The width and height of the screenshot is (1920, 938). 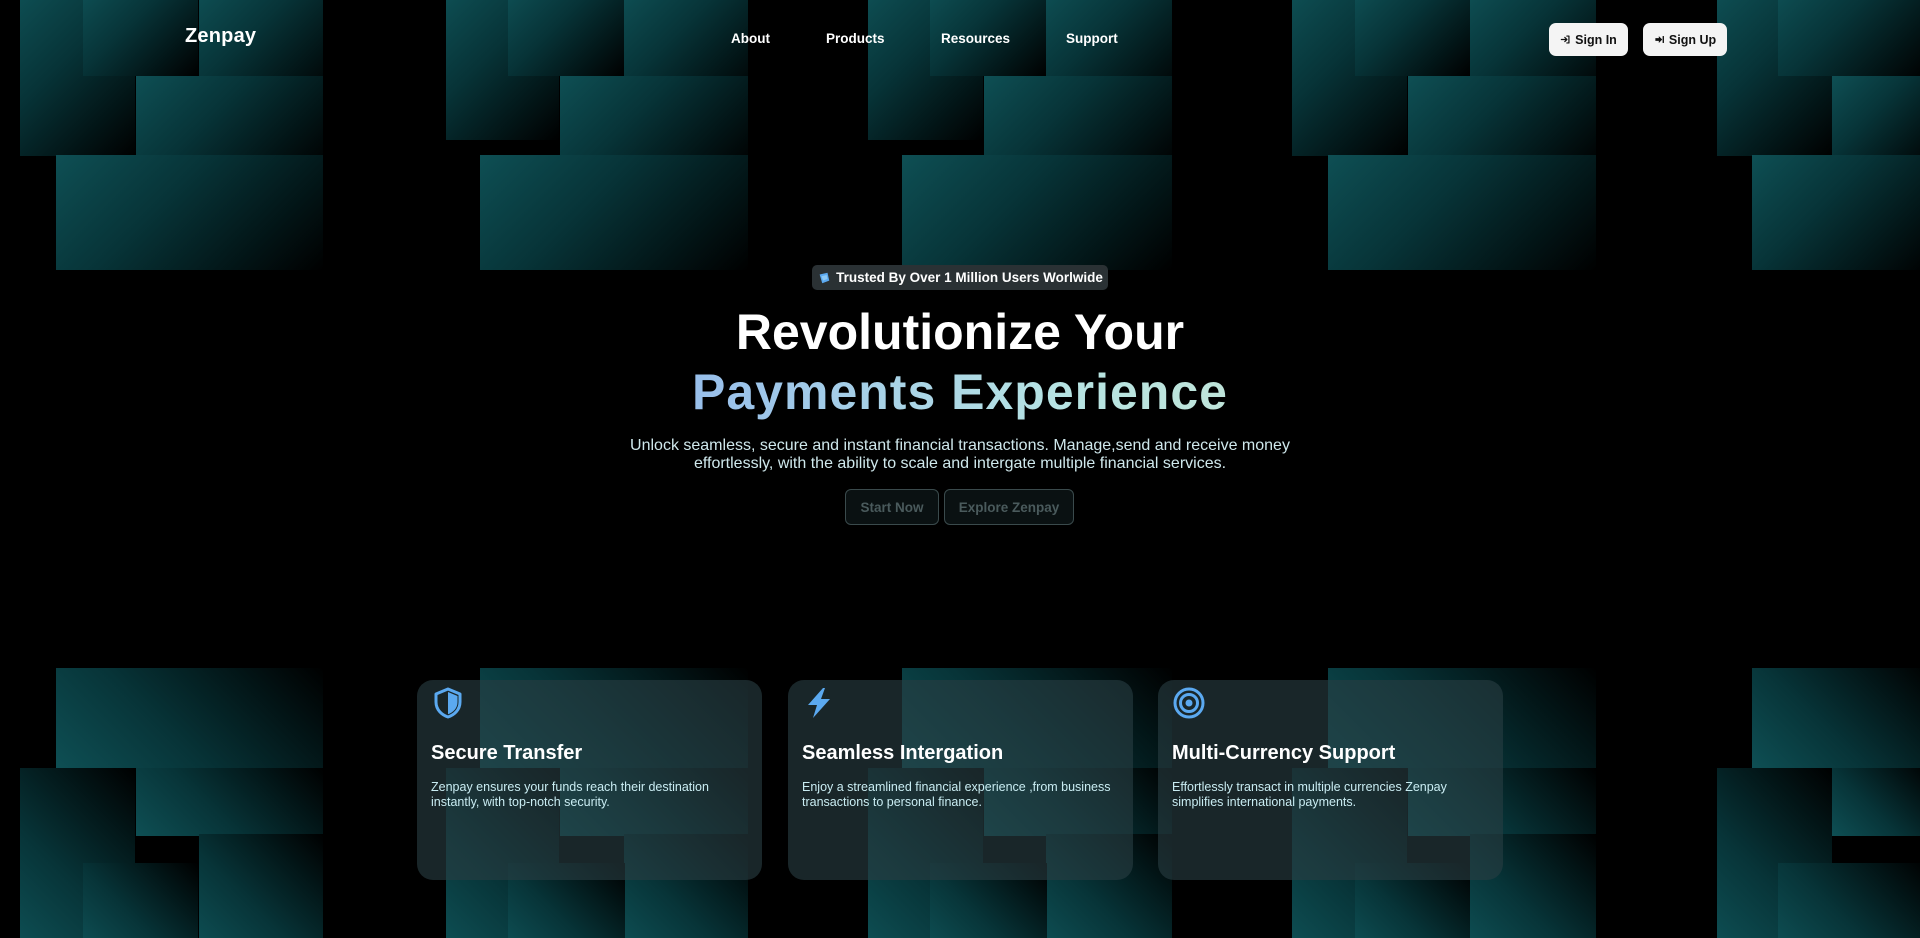 What do you see at coordinates (1092, 38) in the screenshot?
I see `nav-link-support: Support` at bounding box center [1092, 38].